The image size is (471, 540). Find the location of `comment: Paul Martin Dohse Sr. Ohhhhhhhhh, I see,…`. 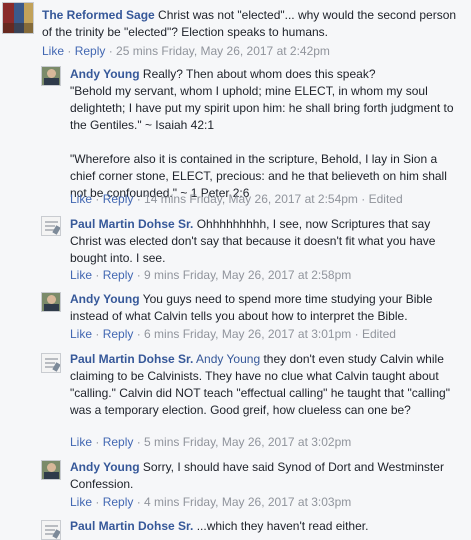

comment: Paul Martin Dohse Sr. Ohhhhhhhhh, I see,… is located at coordinates (235, 249).